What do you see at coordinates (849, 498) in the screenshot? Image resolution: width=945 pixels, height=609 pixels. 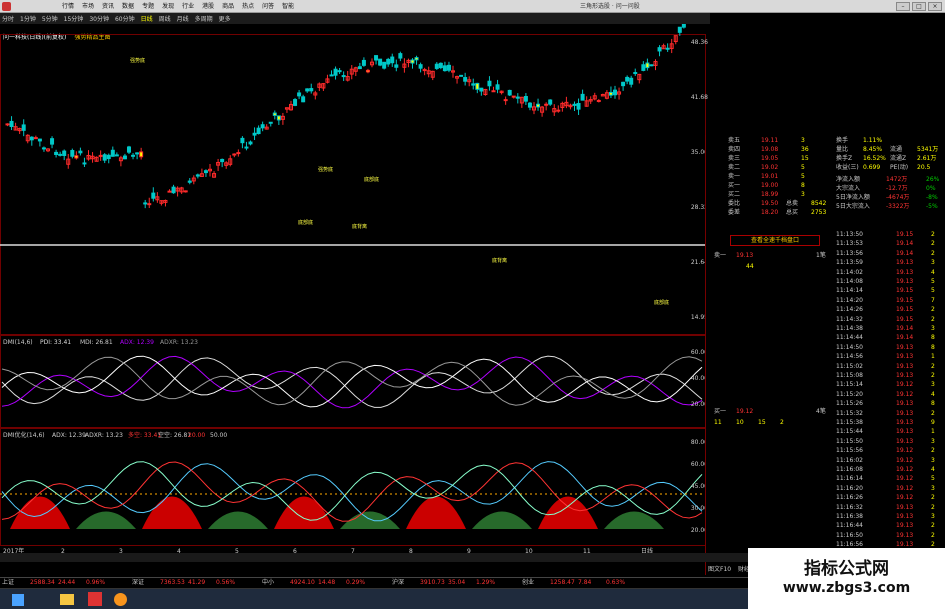 I see `tick-time: 11:16:26` at bounding box center [849, 498].